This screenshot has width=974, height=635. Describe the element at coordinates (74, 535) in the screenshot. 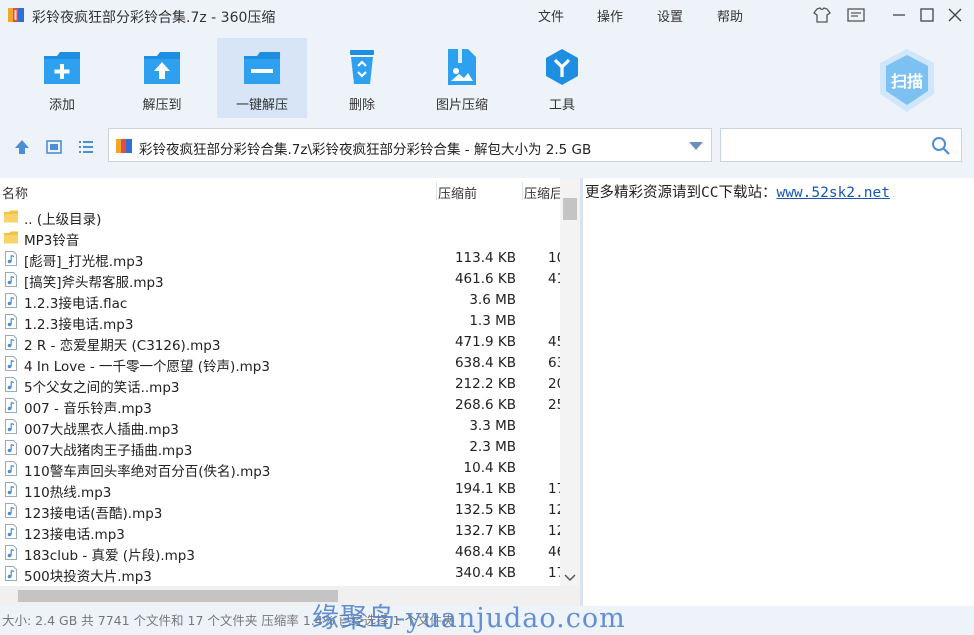

I see `file-name: 123接电话.mp3` at that location.